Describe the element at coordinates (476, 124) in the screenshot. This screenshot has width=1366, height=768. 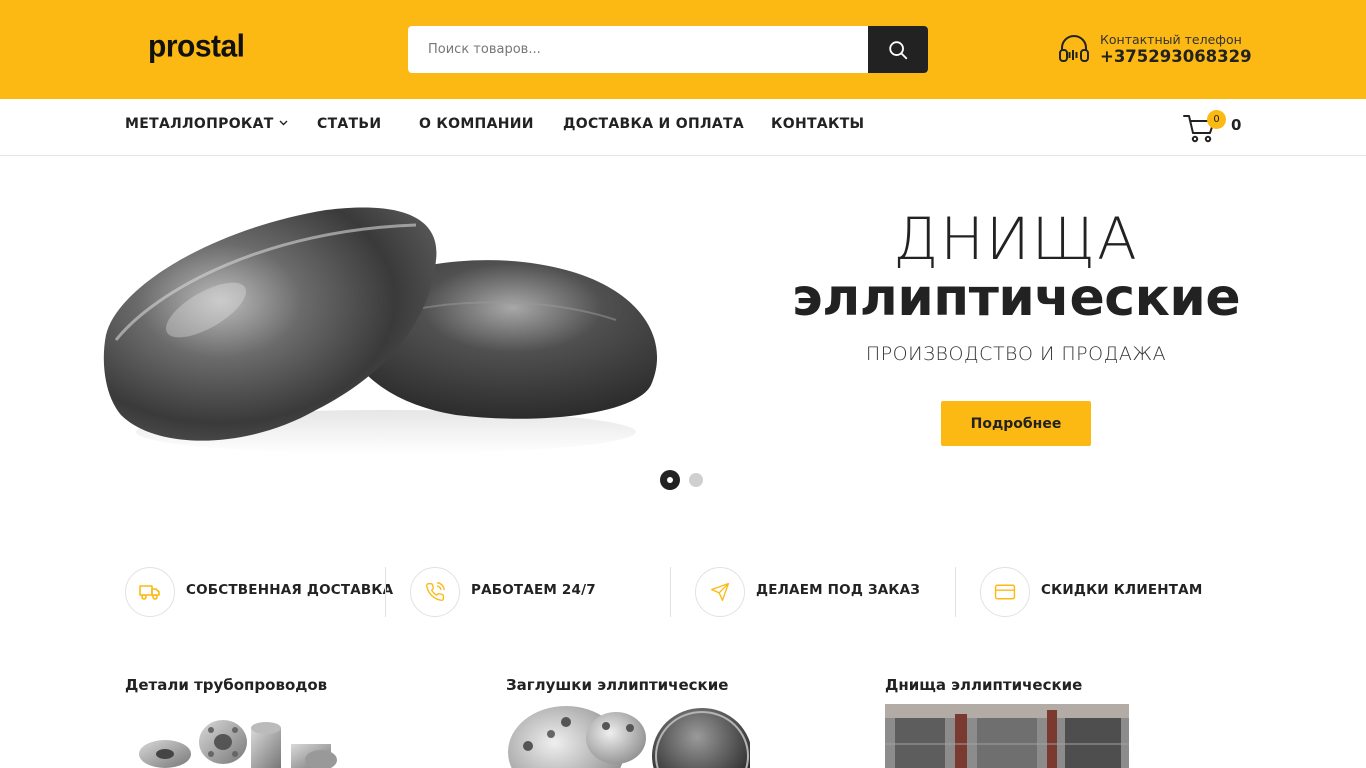
I see `nav-item-about: О КОМПАНИИ` at that location.